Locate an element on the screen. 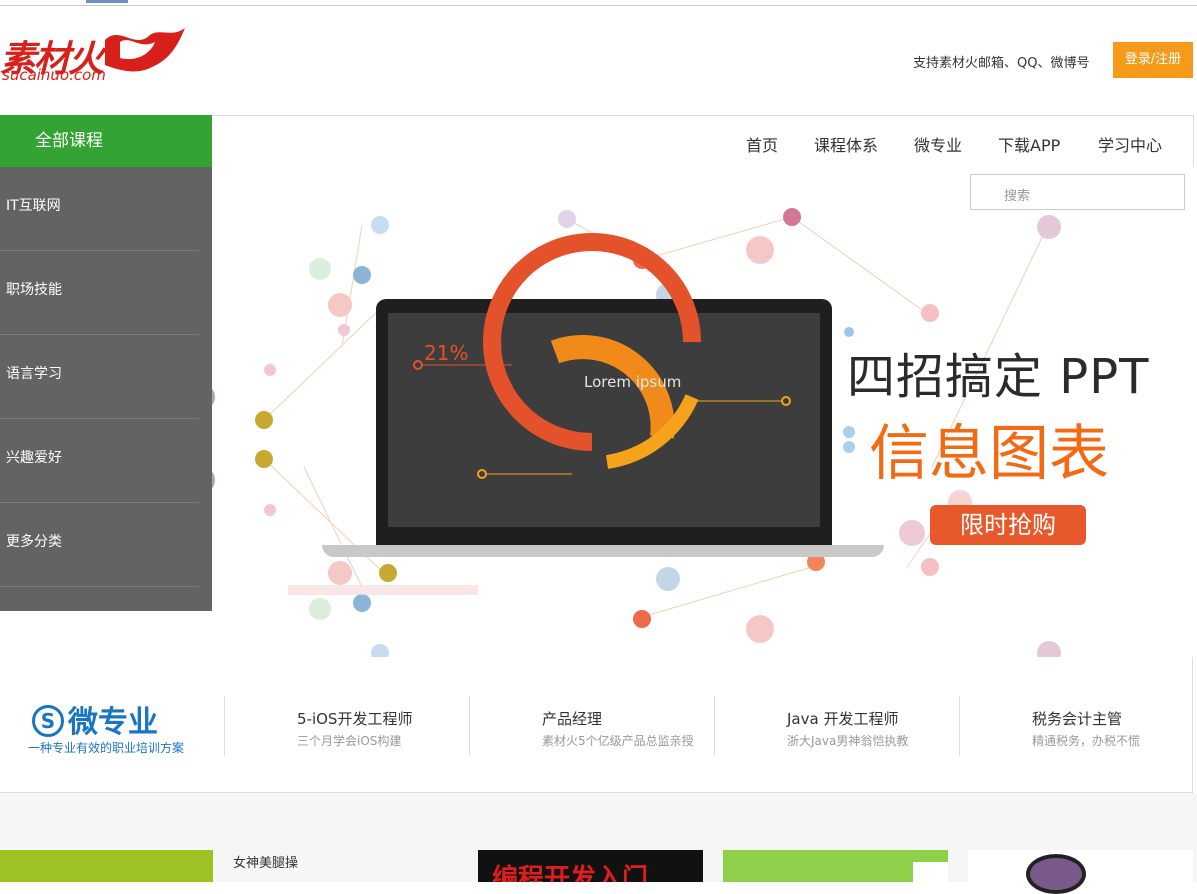  category-sidebar: IT互联网 职场技能 语言学习 兴趣爱好 更多分类 is located at coordinates (106, 389).